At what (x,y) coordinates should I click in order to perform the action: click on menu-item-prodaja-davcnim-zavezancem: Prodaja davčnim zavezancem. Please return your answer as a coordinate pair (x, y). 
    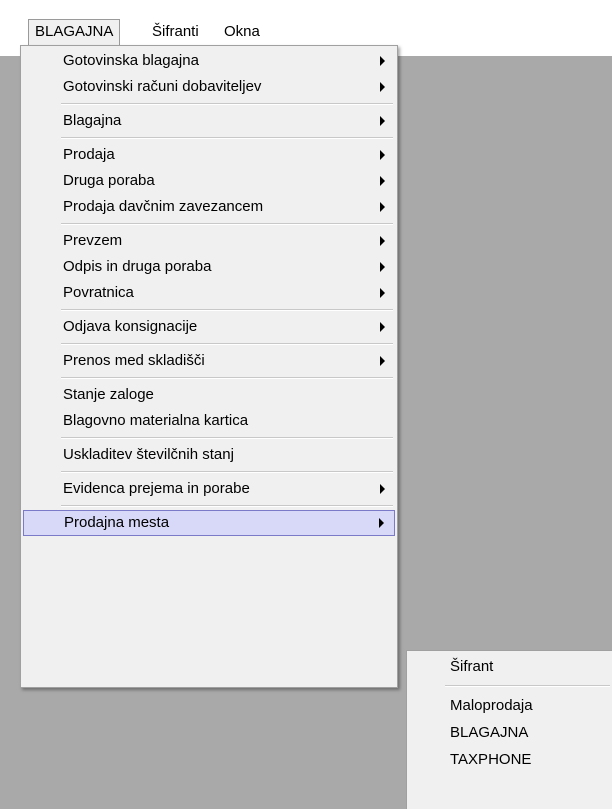
    Looking at the image, I should click on (209, 207).